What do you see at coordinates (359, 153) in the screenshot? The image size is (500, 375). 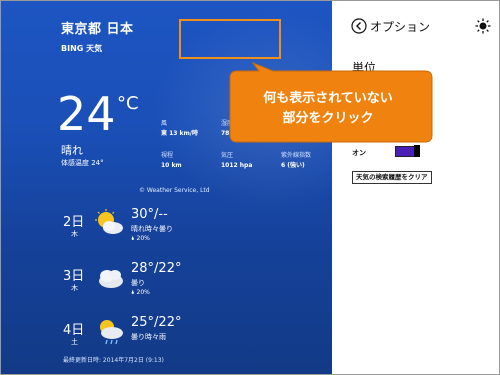 I see `toggle-state-label: オン` at bounding box center [359, 153].